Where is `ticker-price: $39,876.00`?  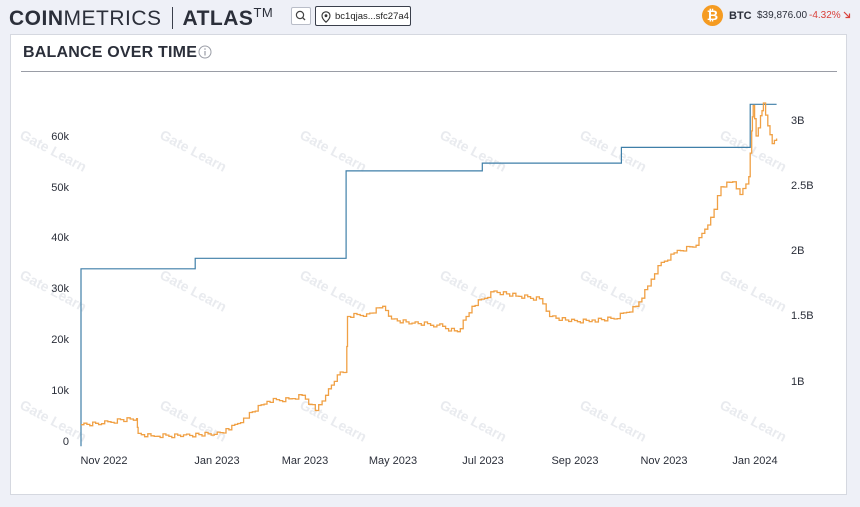
ticker-price: $39,876.00 is located at coordinates (782, 15).